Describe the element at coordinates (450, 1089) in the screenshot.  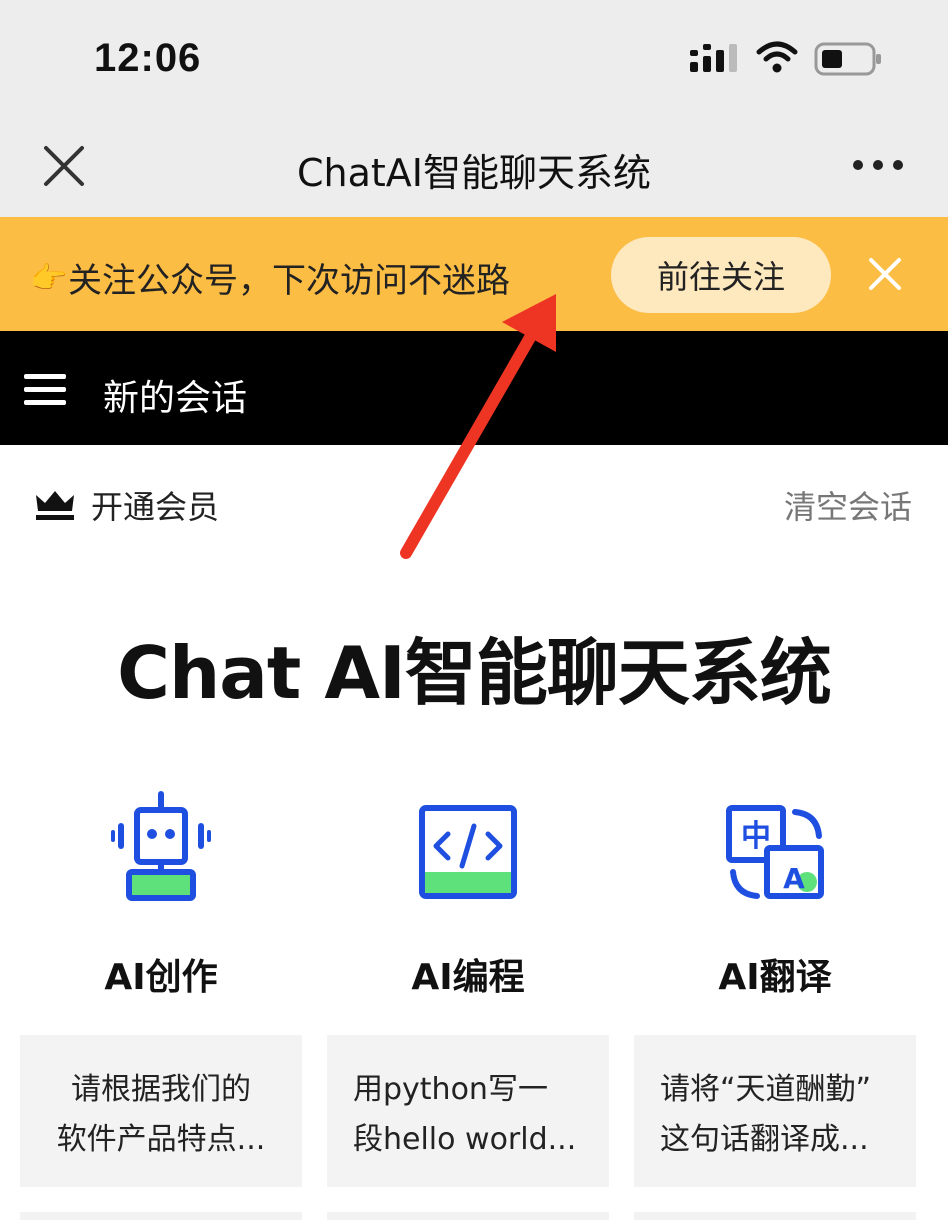
I see `prompt-line: 用python写一` at that location.